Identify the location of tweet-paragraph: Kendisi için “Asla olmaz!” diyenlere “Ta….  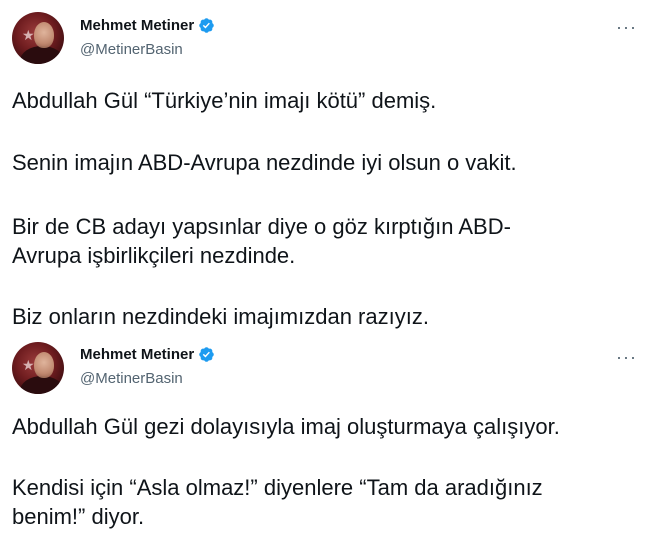
(277, 502).